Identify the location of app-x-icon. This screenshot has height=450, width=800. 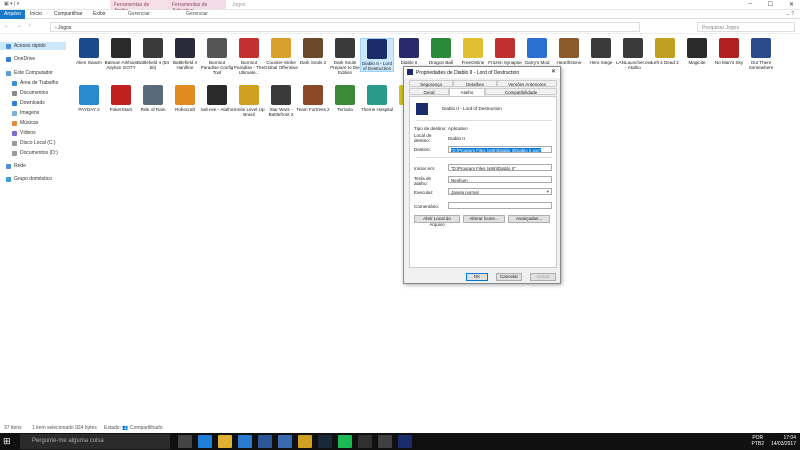
(365, 441).